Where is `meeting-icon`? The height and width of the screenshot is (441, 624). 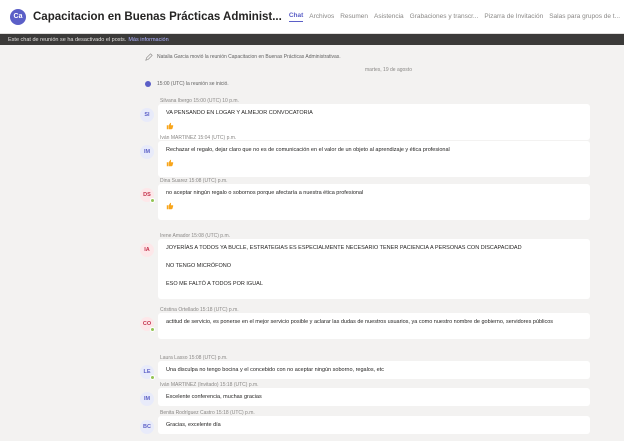 meeting-icon is located at coordinates (148, 84).